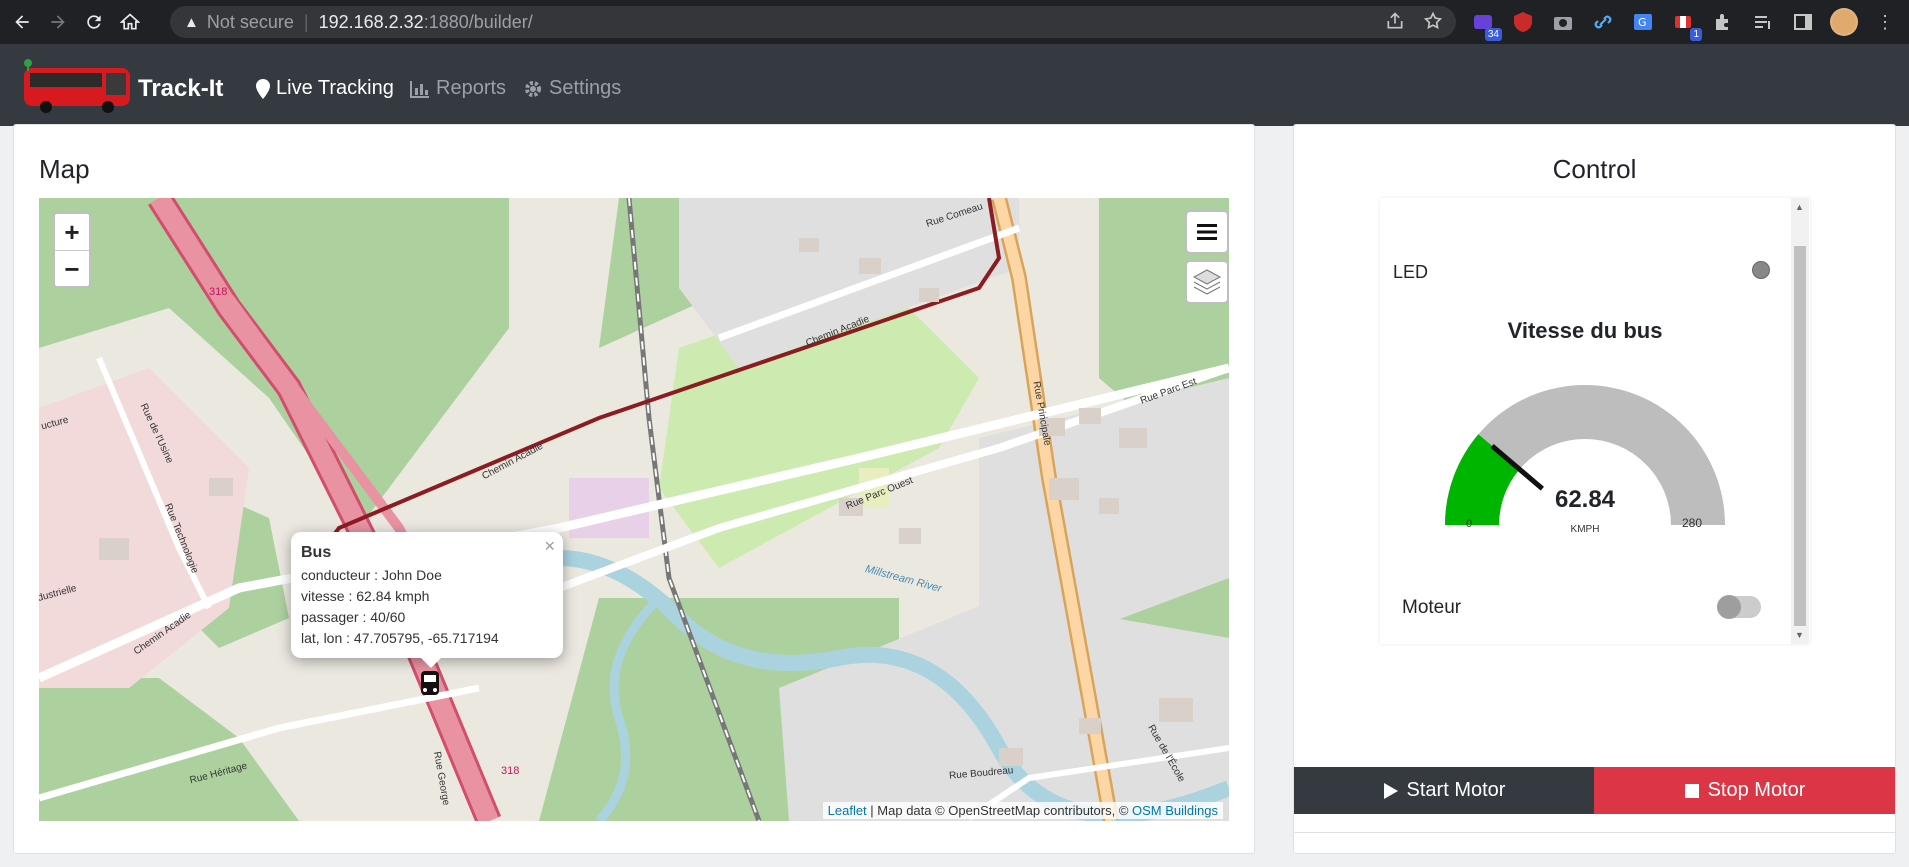 The image size is (1909, 867). I want to click on app-navbar: Track-It Live Tracking Reports Settings, so click(954, 85).